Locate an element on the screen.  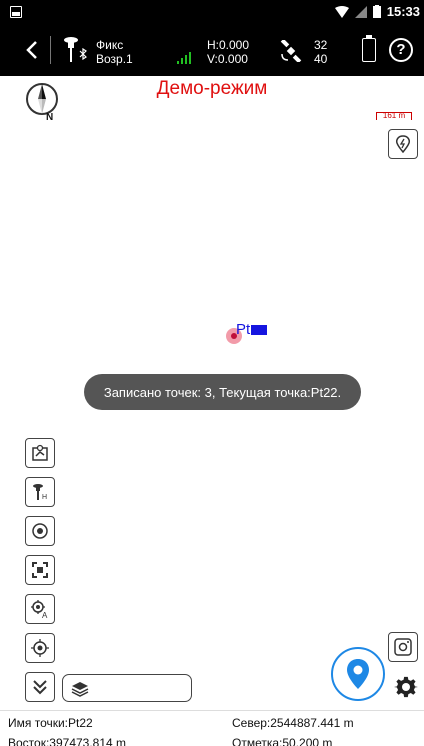
full-extent-button is located at coordinates (40, 570).